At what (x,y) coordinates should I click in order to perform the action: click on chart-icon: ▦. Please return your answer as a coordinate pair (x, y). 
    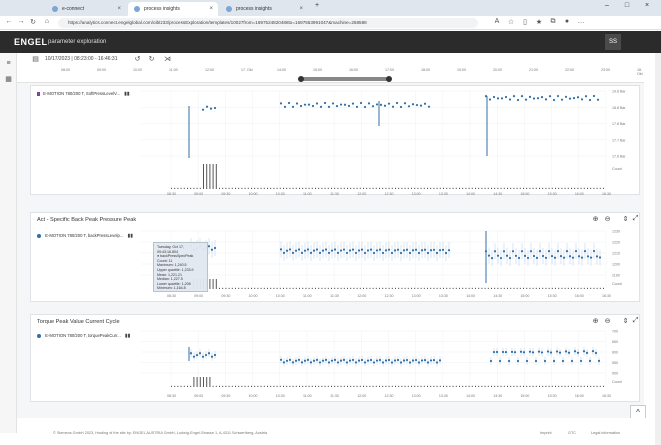
    Looking at the image, I should click on (8, 79).